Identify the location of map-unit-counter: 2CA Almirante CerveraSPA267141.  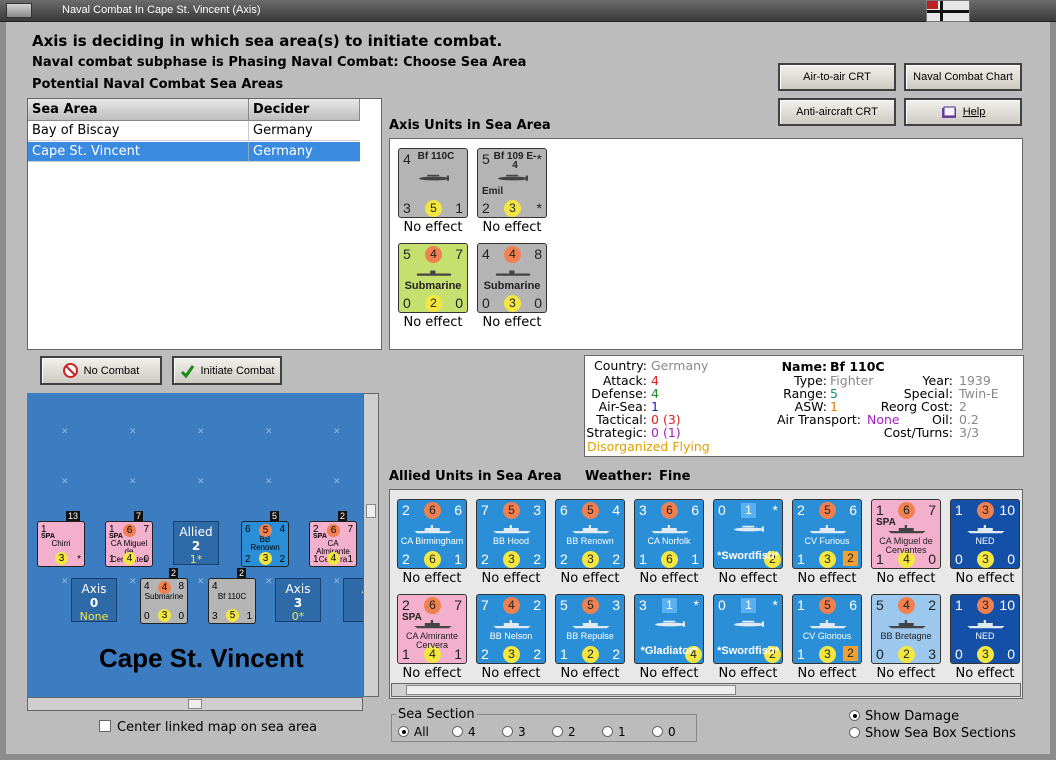
(333, 539).